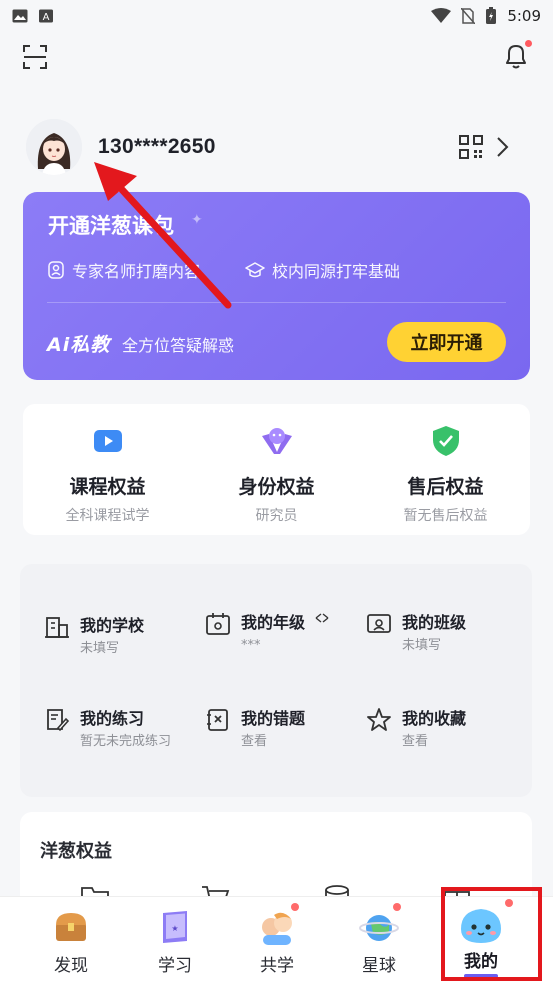 This screenshot has height=983, width=553. What do you see at coordinates (397, 907) in the screenshot?
I see `planet-notification-dot` at bounding box center [397, 907].